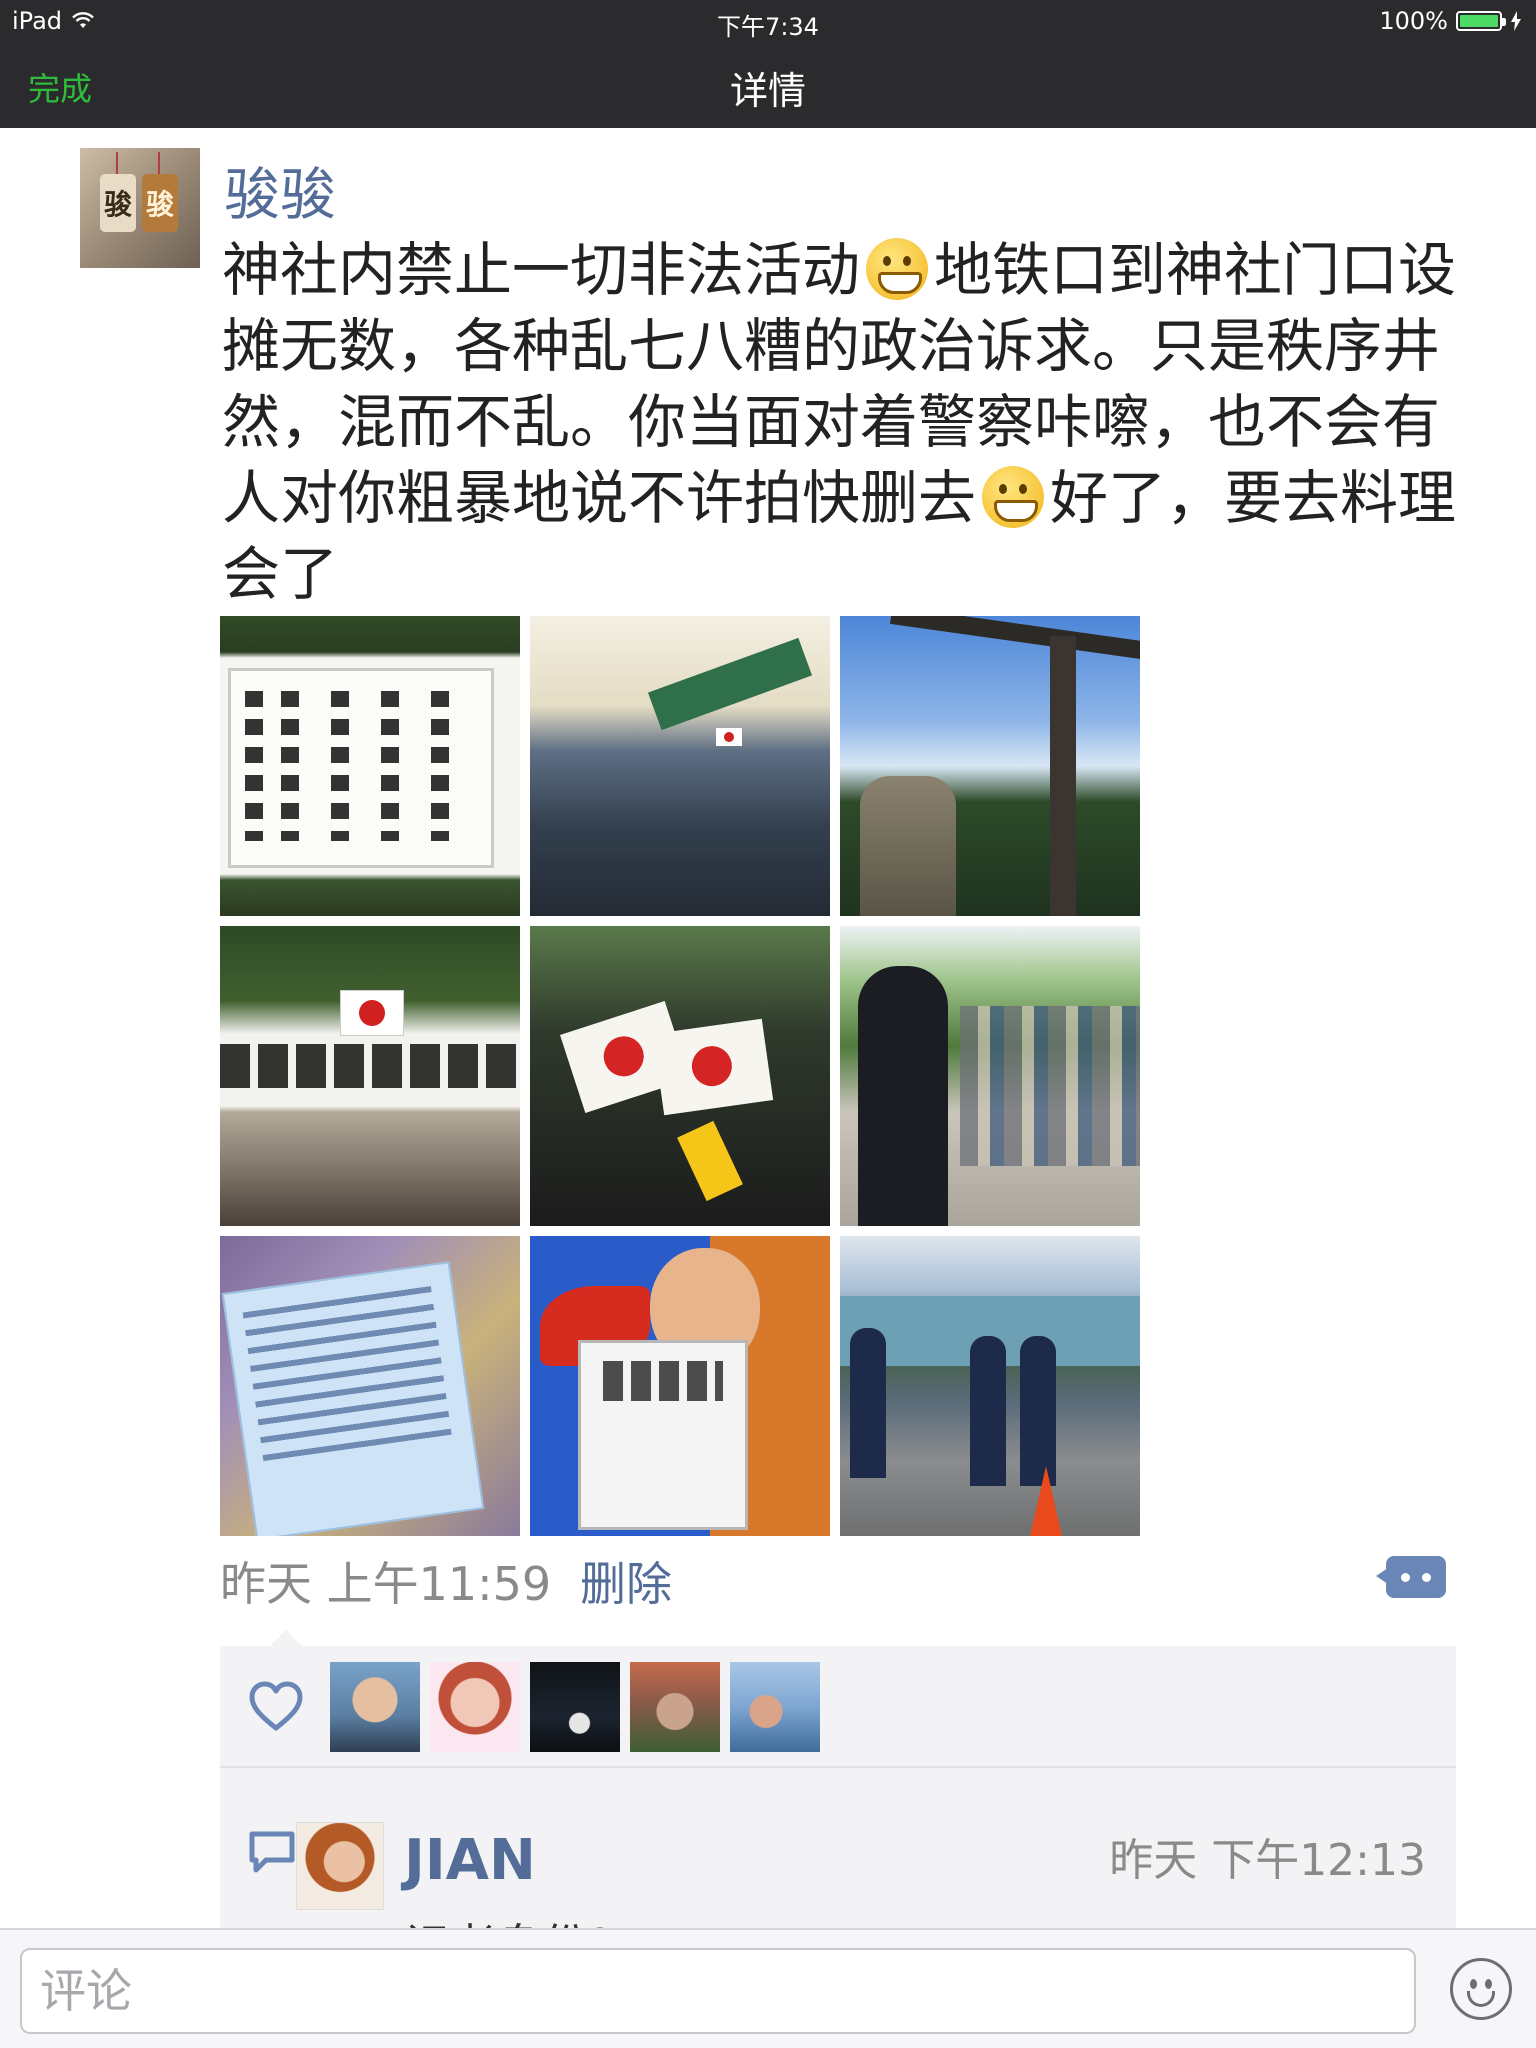  Describe the element at coordinates (280, 190) in the screenshot. I see `author-name: 骏骏` at that location.